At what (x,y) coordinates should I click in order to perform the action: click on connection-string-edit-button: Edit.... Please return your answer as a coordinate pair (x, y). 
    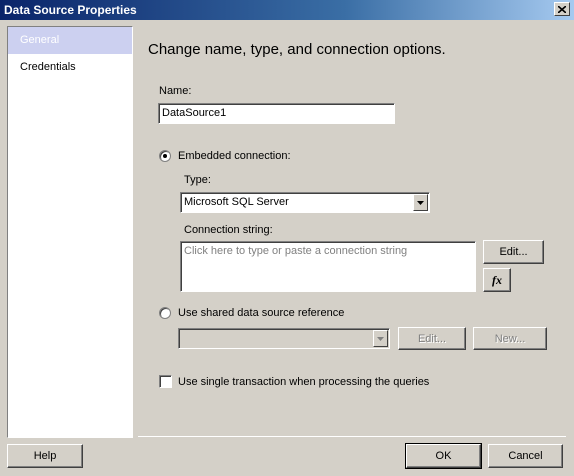
    Looking at the image, I should click on (513, 252).